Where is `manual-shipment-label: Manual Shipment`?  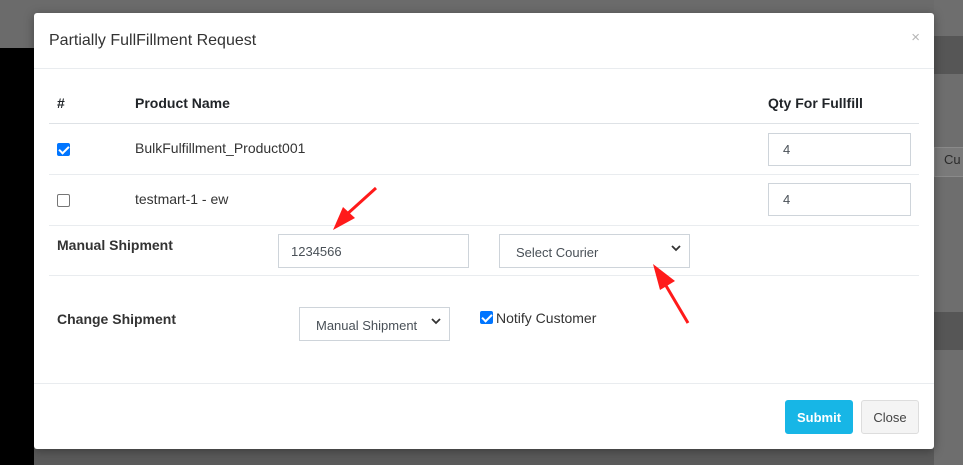
manual-shipment-label: Manual Shipment is located at coordinates (115, 245).